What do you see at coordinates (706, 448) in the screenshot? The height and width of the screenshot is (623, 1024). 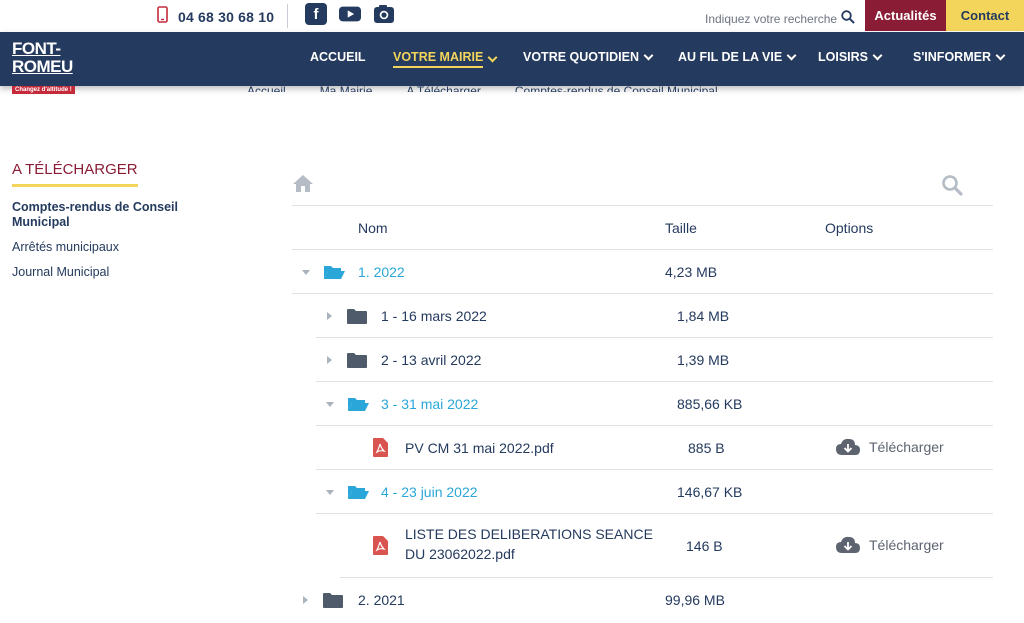 I see `row-size: 885 B` at bounding box center [706, 448].